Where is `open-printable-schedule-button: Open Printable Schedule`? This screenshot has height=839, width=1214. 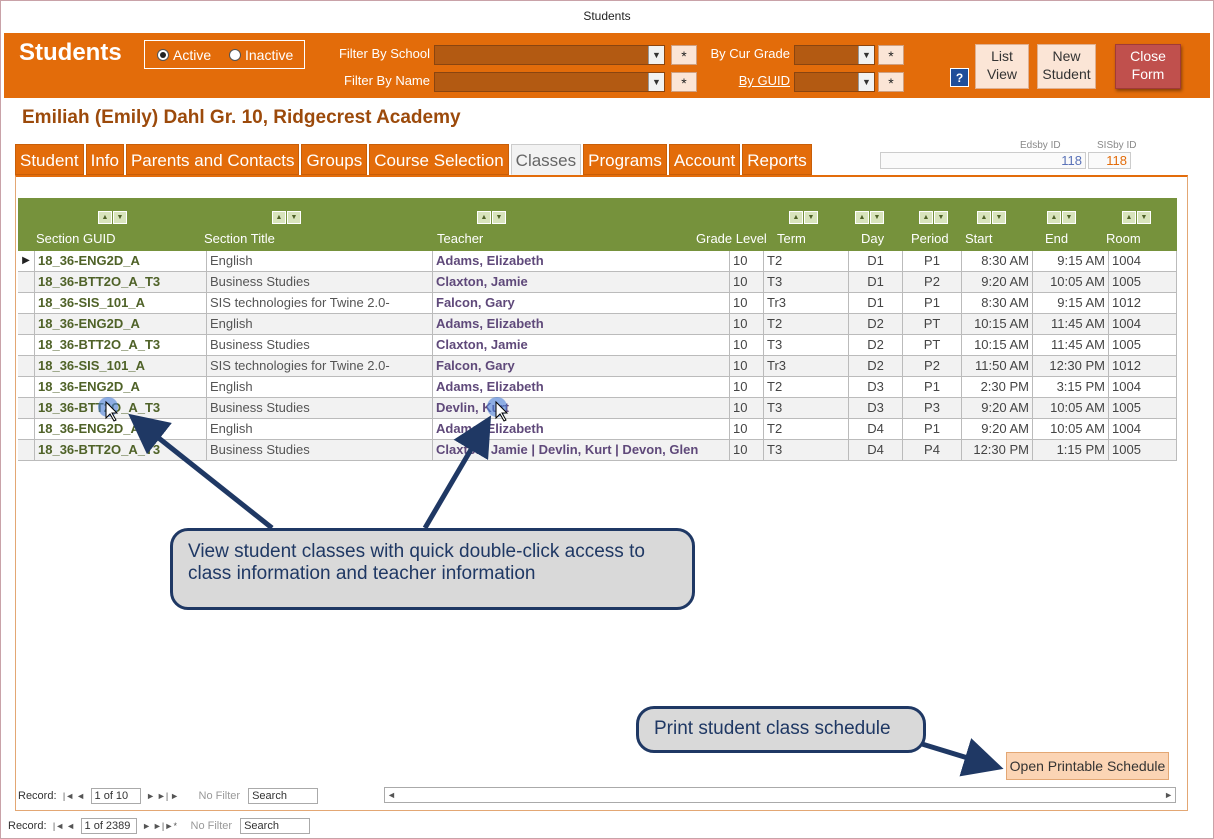
open-printable-schedule-button: Open Printable Schedule is located at coordinates (1087, 766).